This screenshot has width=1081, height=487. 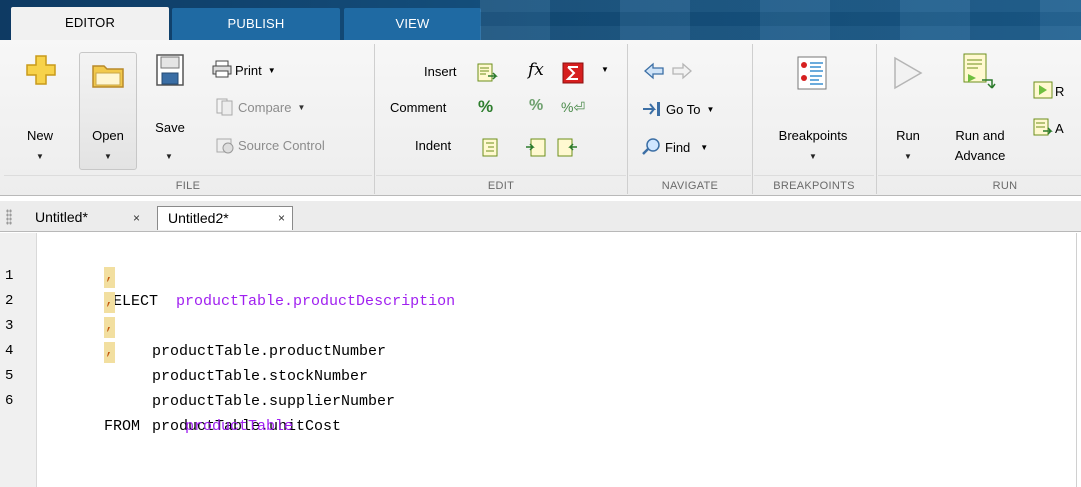 I want to click on goto-button: Go To ▼, so click(x=678, y=109).